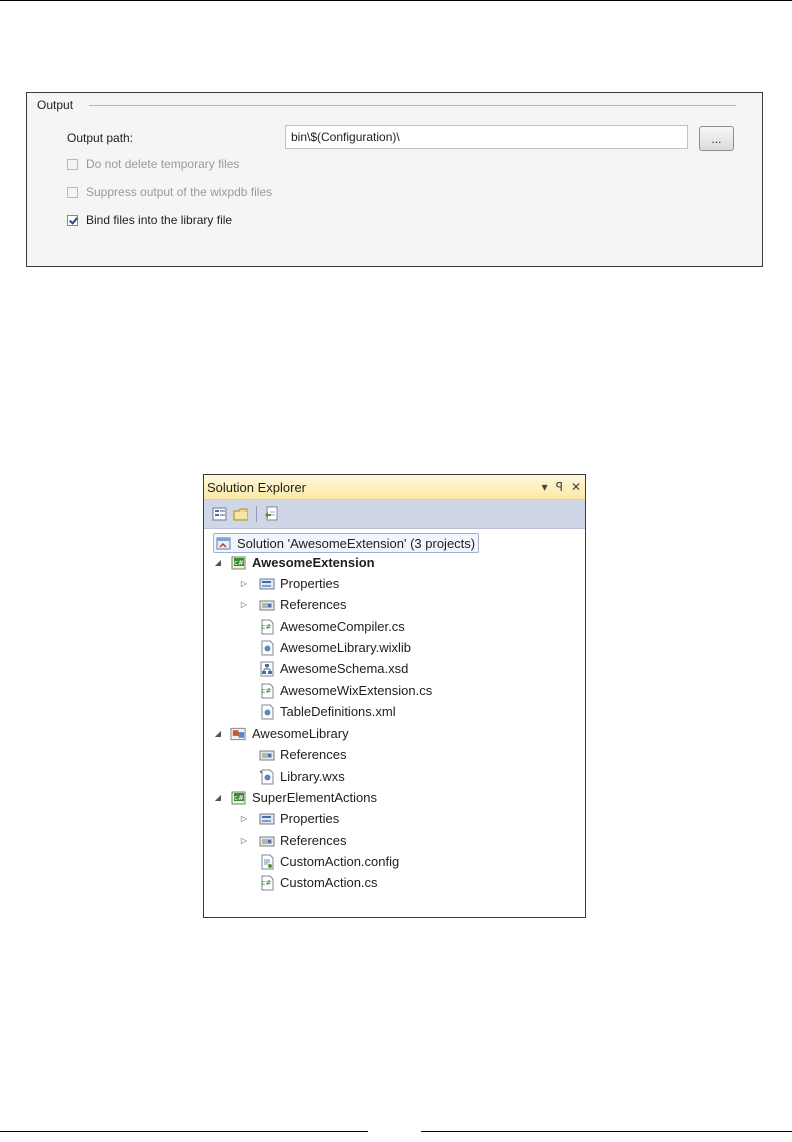 The width and height of the screenshot is (792, 1142). Describe the element at coordinates (159, 220) in the screenshot. I see `bind-files-label: Bind files into the library file` at that location.